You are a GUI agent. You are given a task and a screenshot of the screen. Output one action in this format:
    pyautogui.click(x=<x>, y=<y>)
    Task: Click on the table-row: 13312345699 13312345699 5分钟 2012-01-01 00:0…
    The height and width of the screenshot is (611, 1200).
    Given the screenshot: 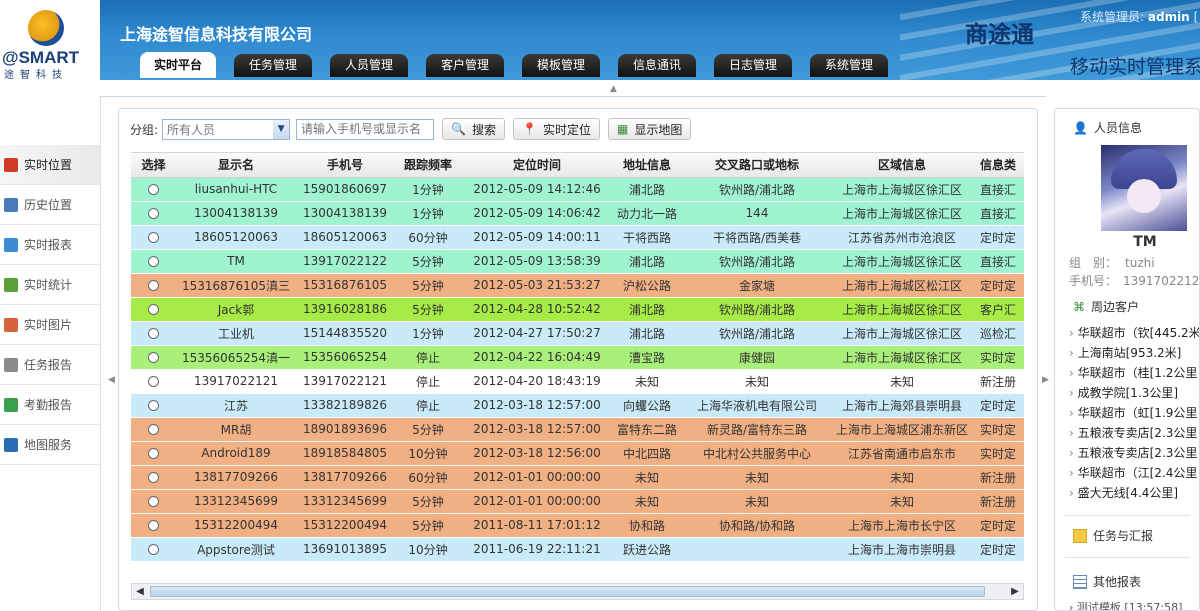 What is the action you would take?
    pyautogui.click(x=577, y=501)
    